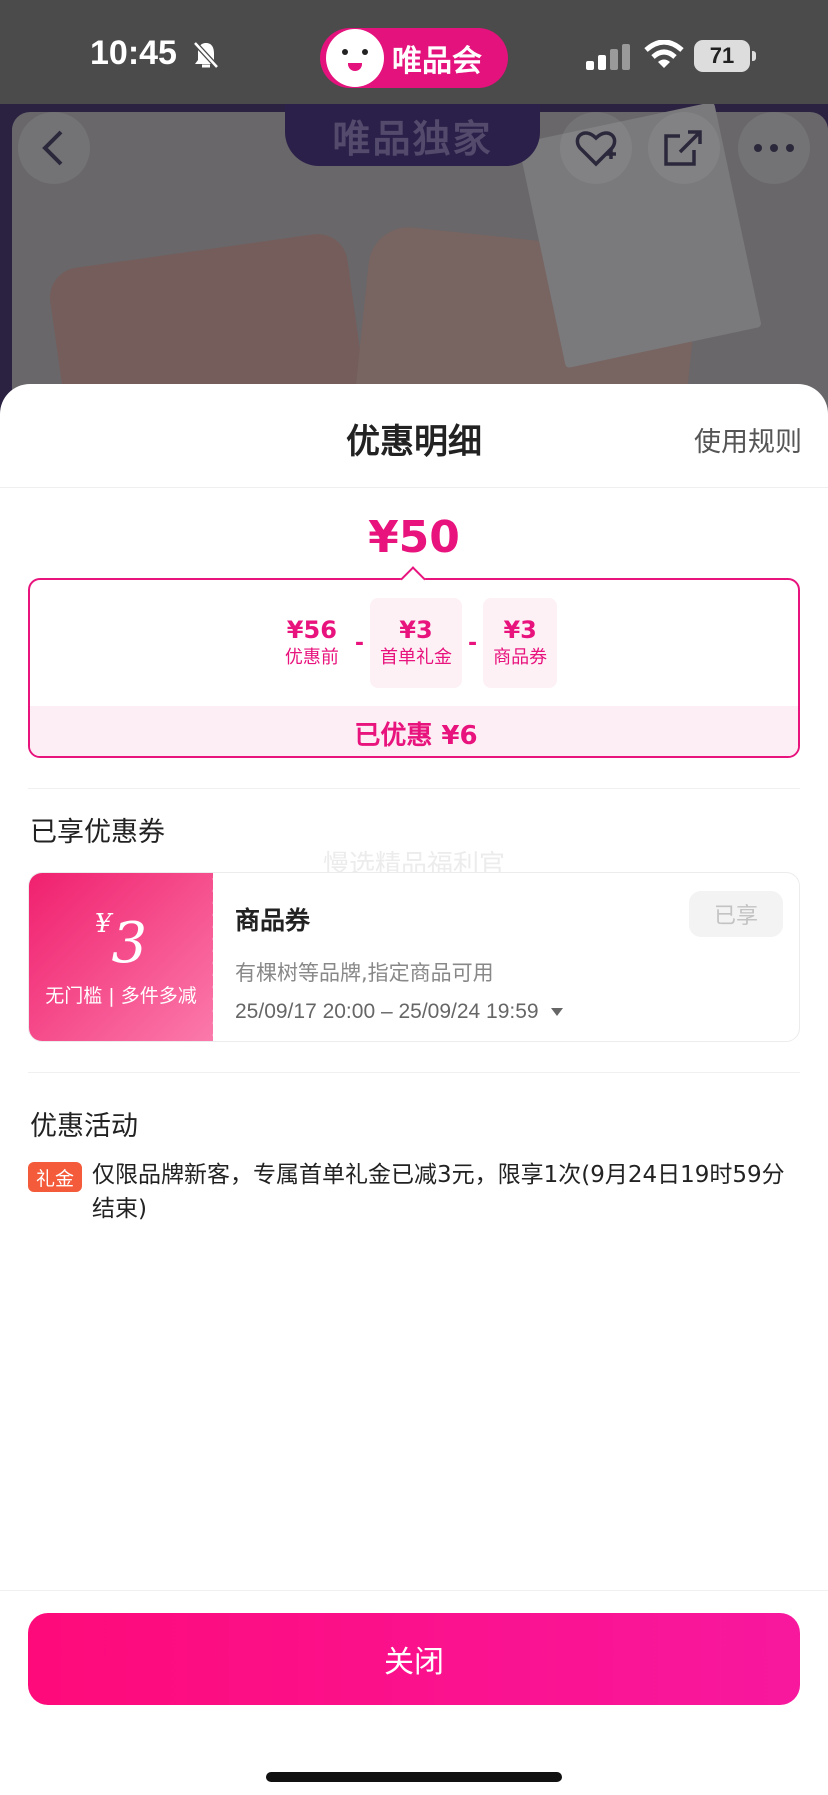 Image resolution: width=828 pixels, height=1795 pixels. Describe the element at coordinates (437, 61) in the screenshot. I see `app-name: 唯品会` at that location.